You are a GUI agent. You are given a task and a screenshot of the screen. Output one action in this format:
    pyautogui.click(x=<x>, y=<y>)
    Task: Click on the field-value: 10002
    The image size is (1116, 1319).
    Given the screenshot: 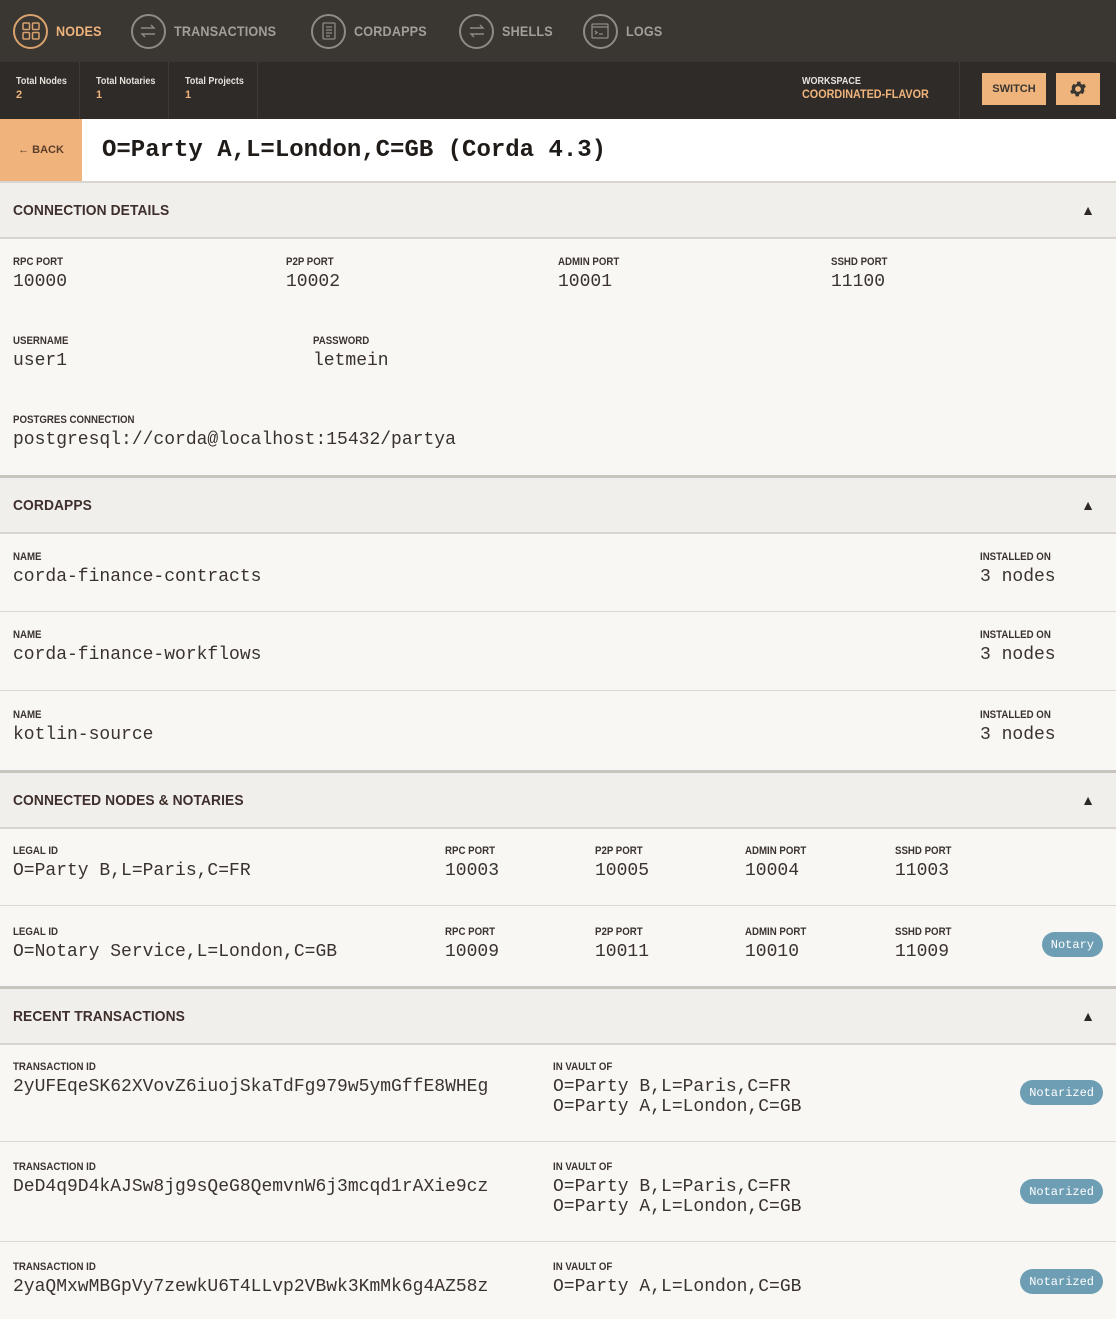 What is the action you would take?
    pyautogui.click(x=313, y=282)
    